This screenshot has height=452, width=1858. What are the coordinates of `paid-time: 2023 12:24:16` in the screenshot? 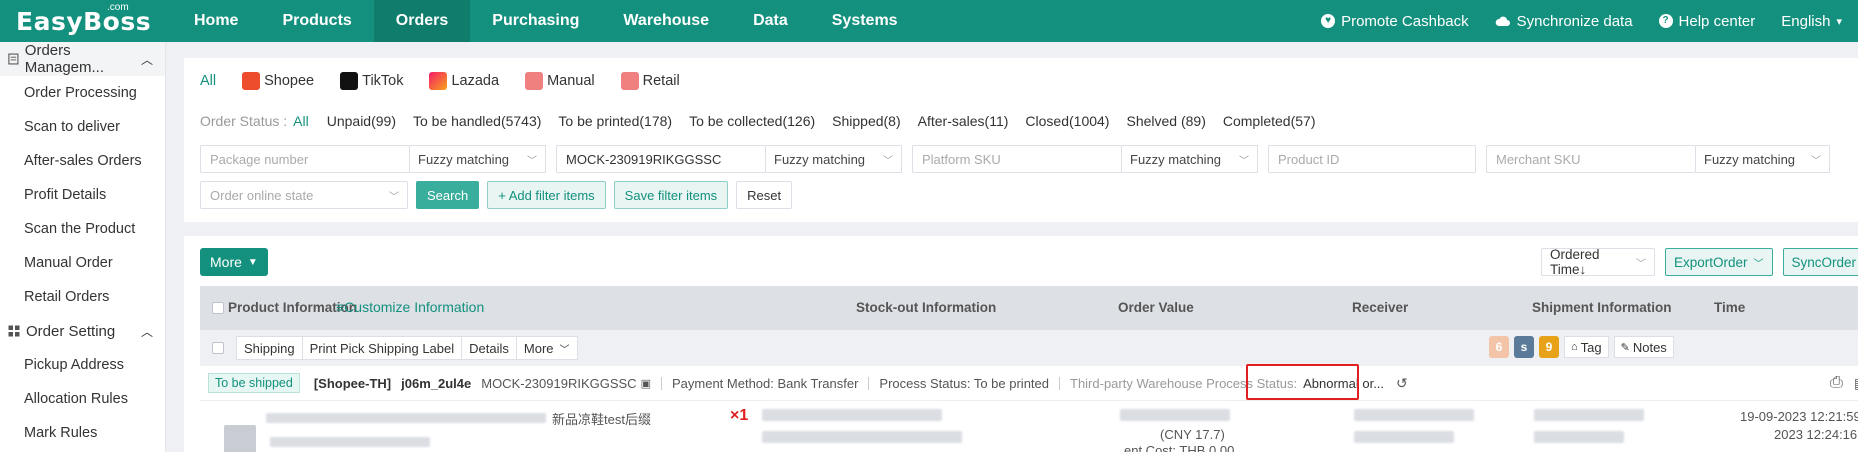 It's located at (1816, 434).